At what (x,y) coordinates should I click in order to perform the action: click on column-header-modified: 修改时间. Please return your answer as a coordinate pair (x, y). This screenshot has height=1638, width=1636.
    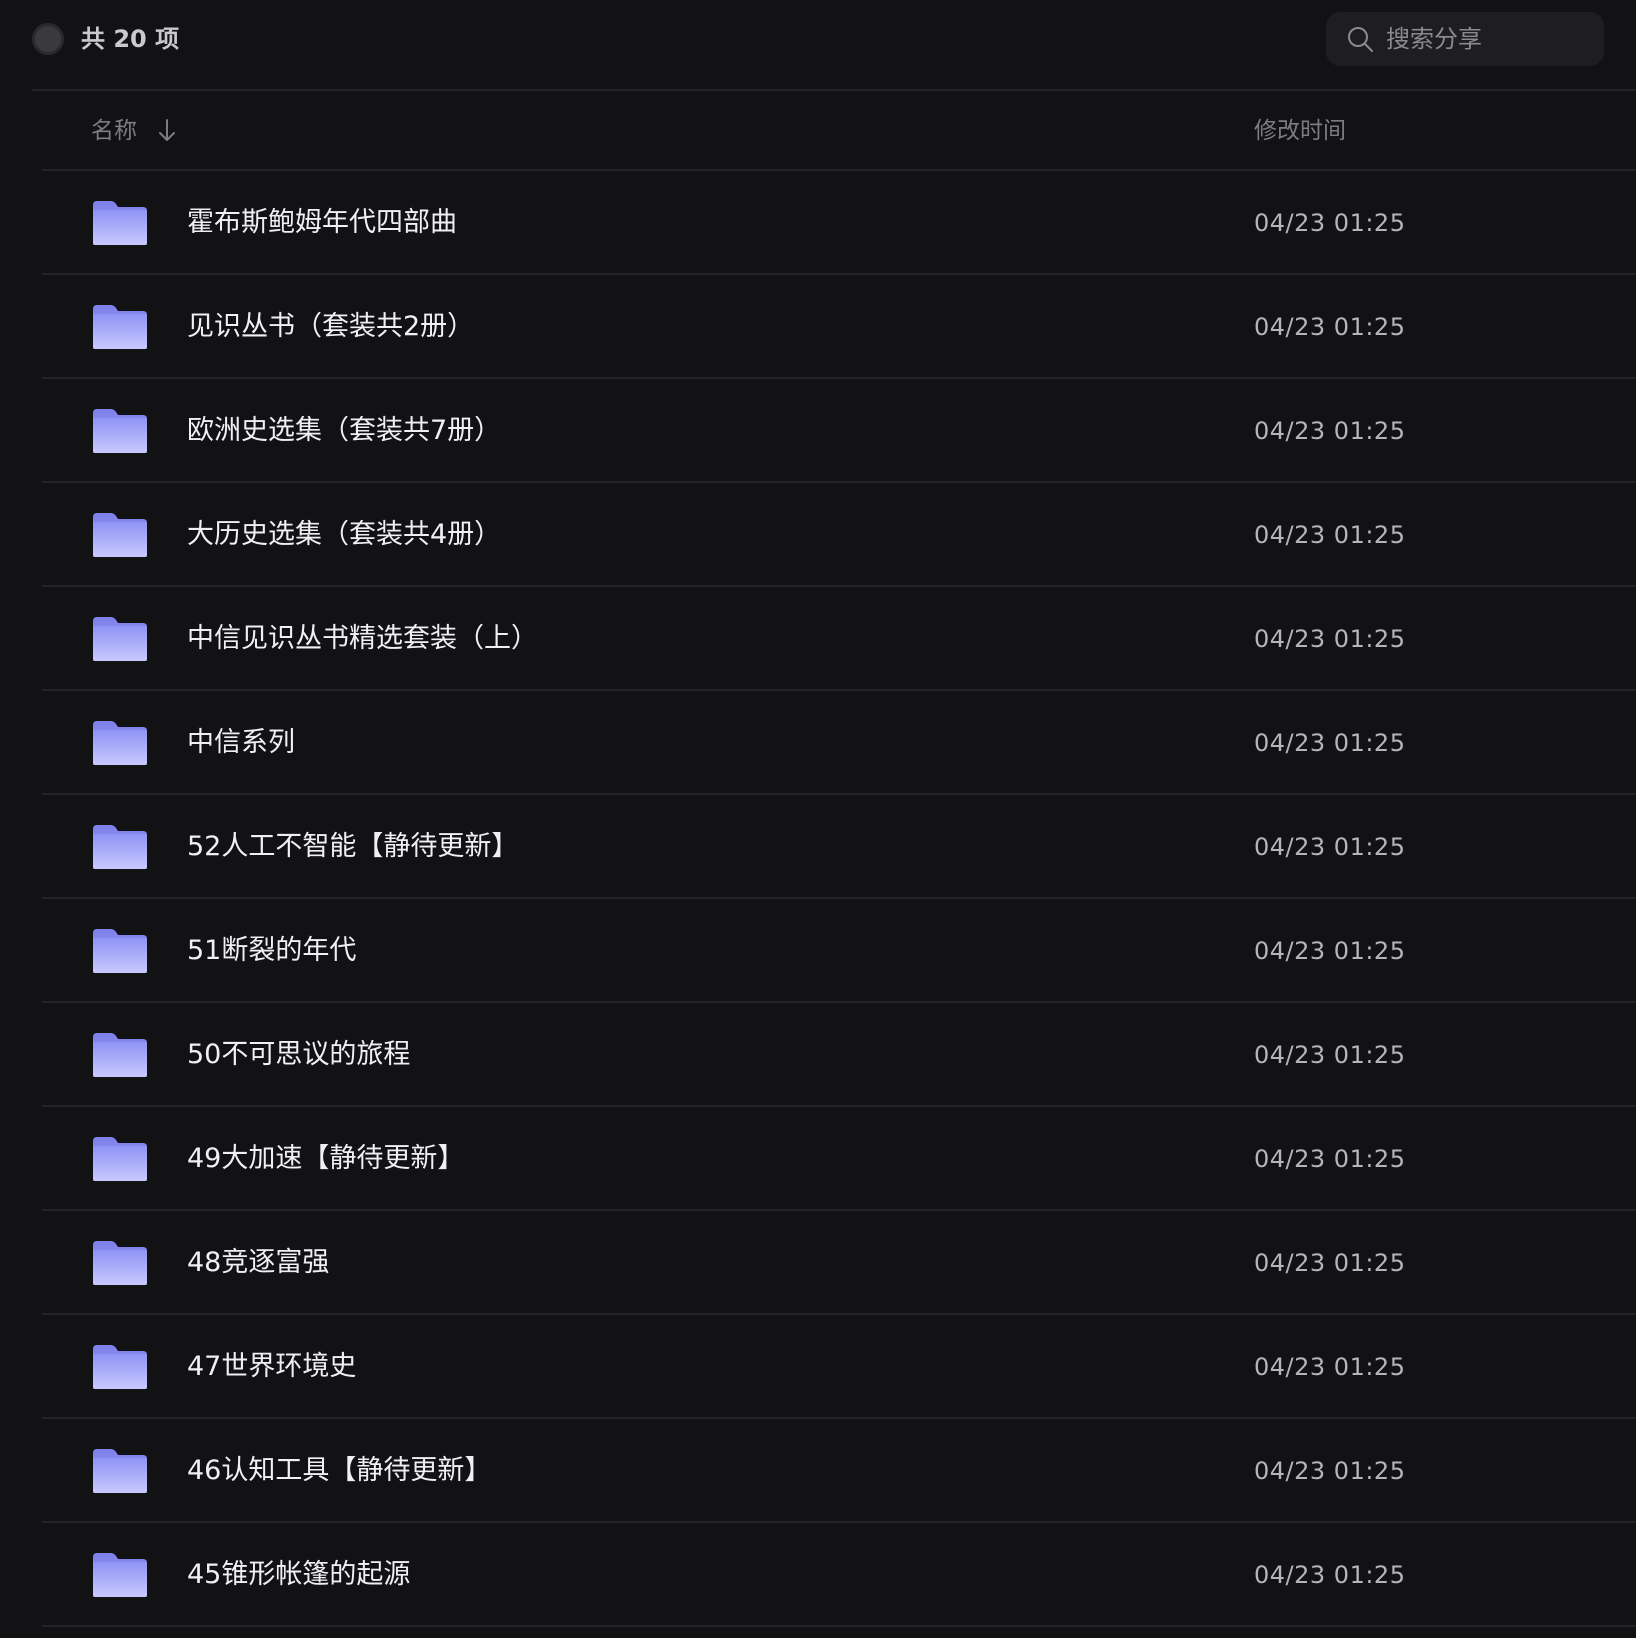
    Looking at the image, I should click on (1300, 131).